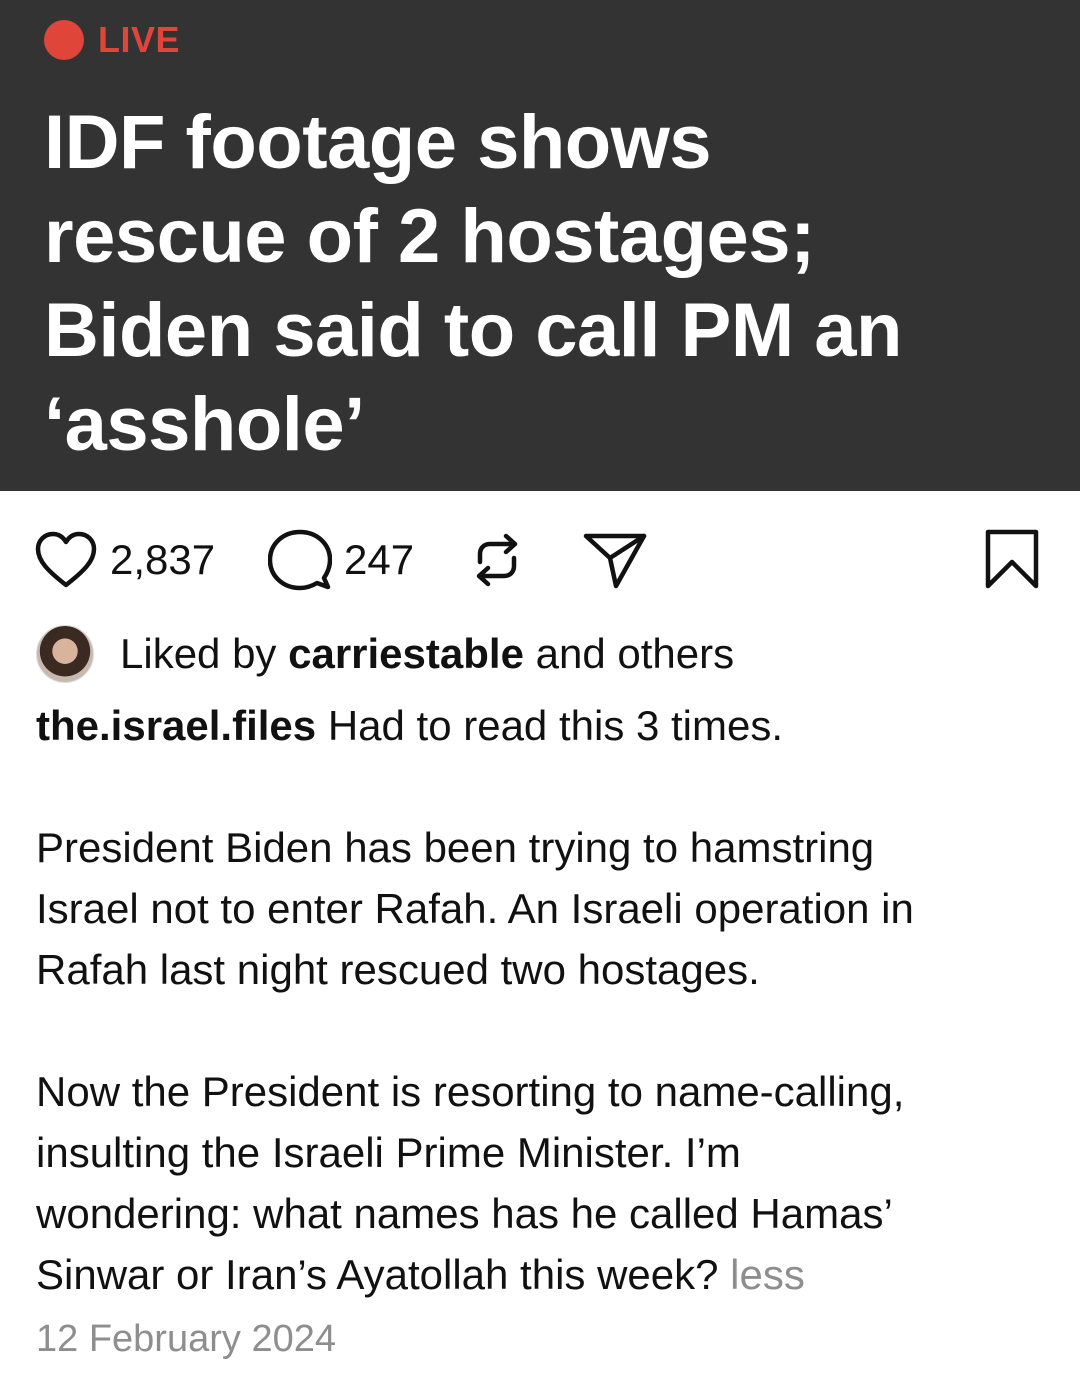 The image size is (1080, 1389). What do you see at coordinates (300, 560) in the screenshot?
I see `comment-icon` at bounding box center [300, 560].